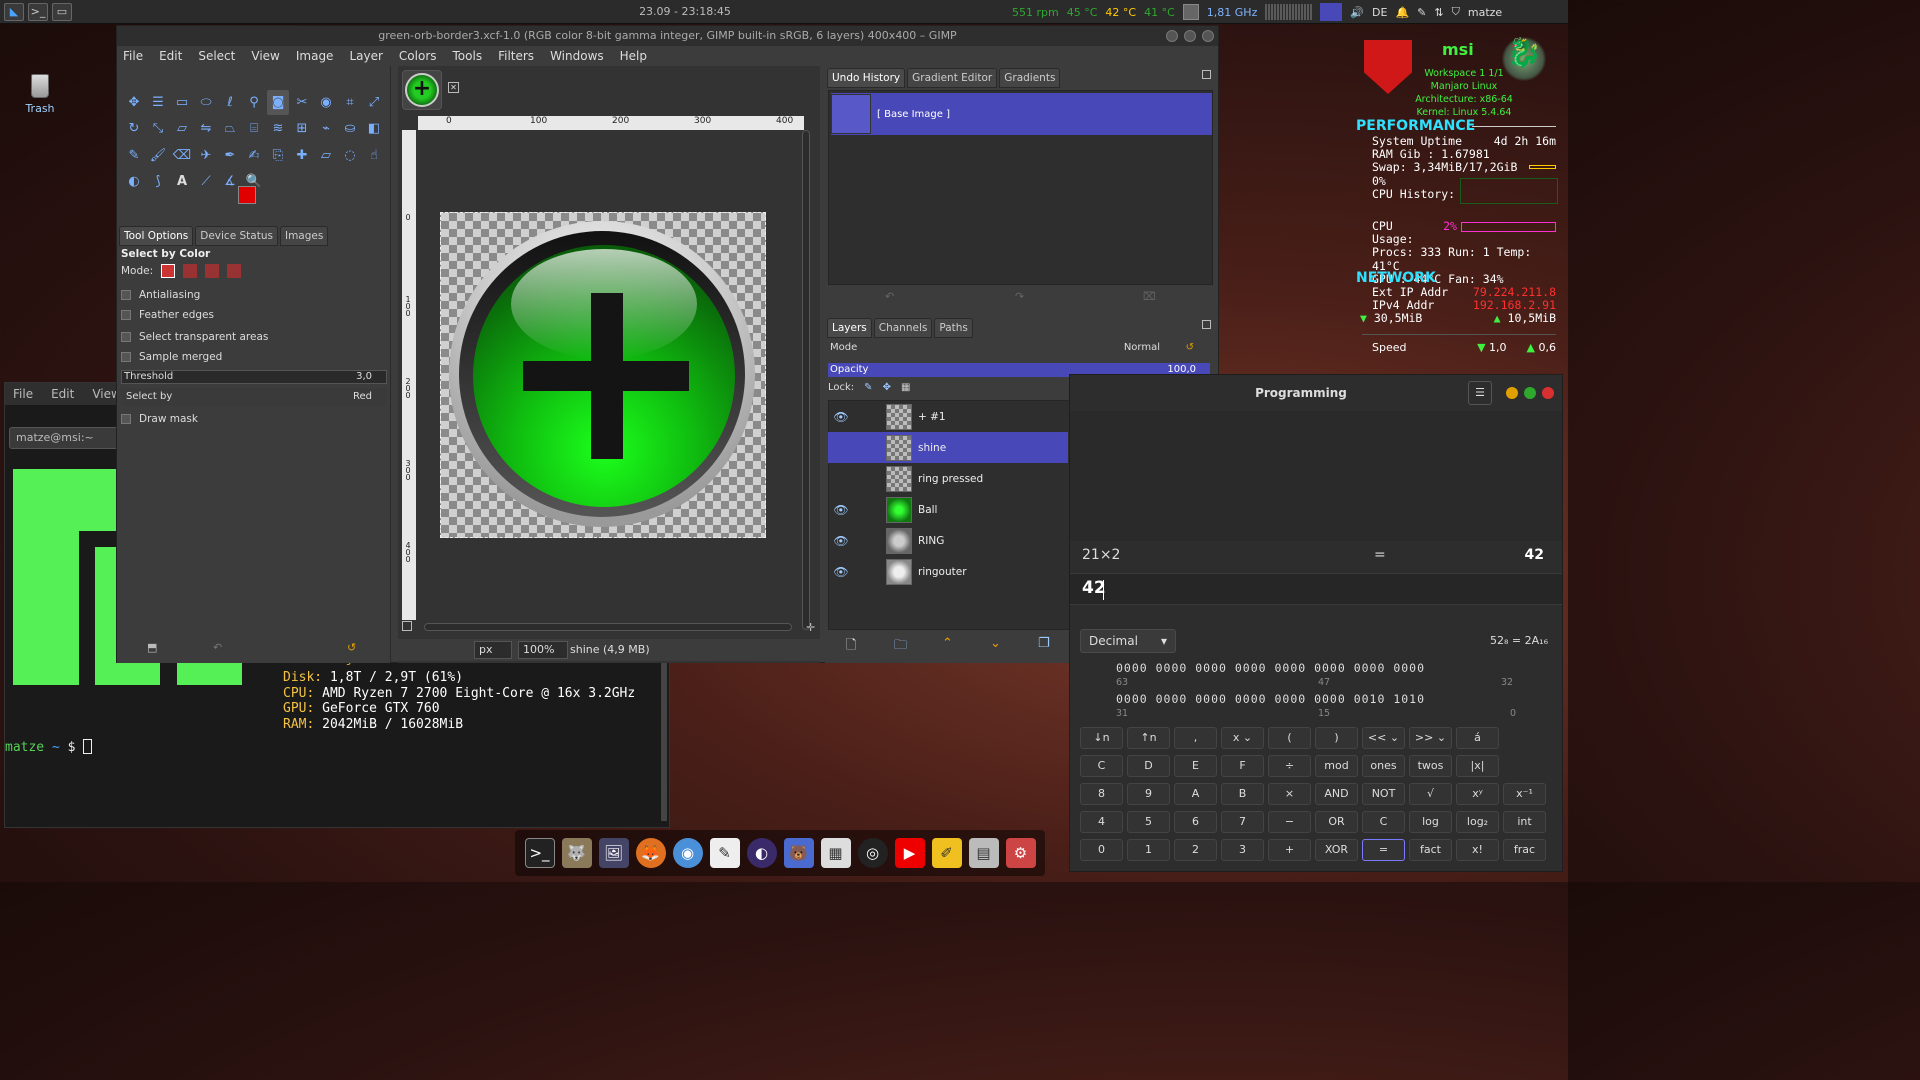  I want to click on files-app-icon: ▤, so click(983, 853).